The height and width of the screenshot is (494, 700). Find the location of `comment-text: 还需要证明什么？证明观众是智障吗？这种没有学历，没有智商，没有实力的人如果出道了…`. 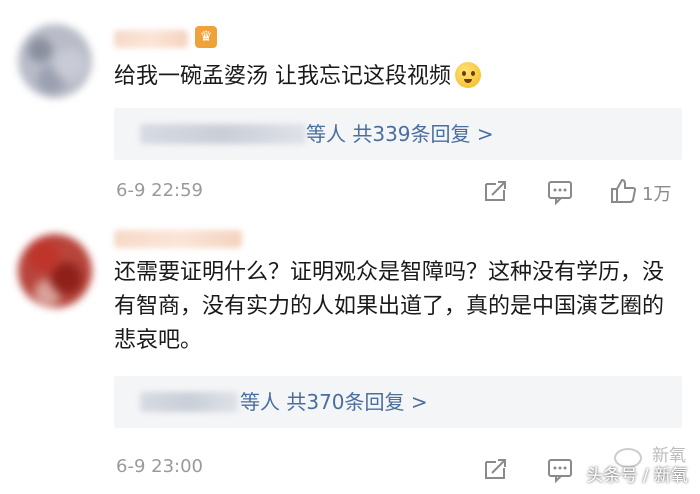

comment-text: 还需要证明什么？证明观众是智障吗？这种没有学历，没有智商，没有实力的人如果出道了… is located at coordinates (389, 306).